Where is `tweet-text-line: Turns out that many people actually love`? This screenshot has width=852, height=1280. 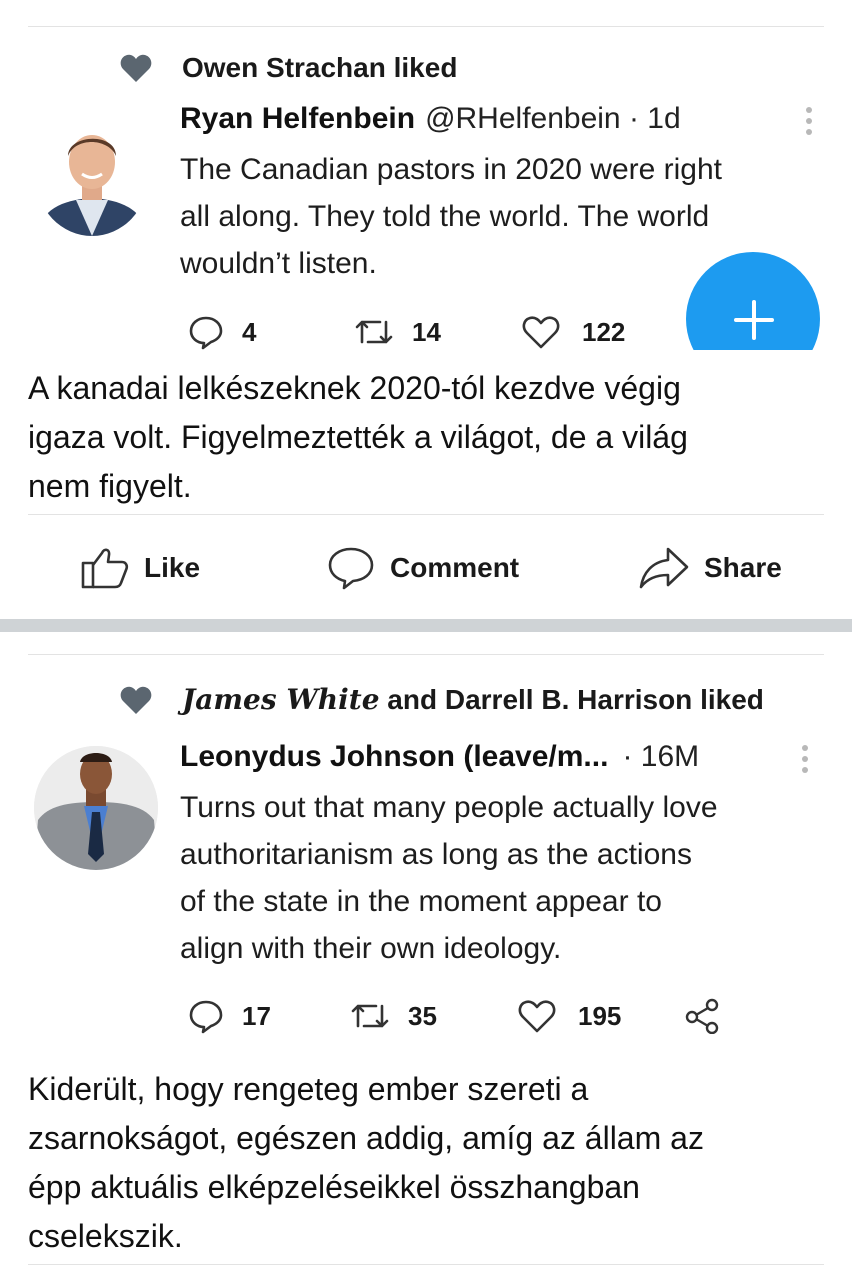 tweet-text-line: Turns out that many people actually love is located at coordinates (449, 807).